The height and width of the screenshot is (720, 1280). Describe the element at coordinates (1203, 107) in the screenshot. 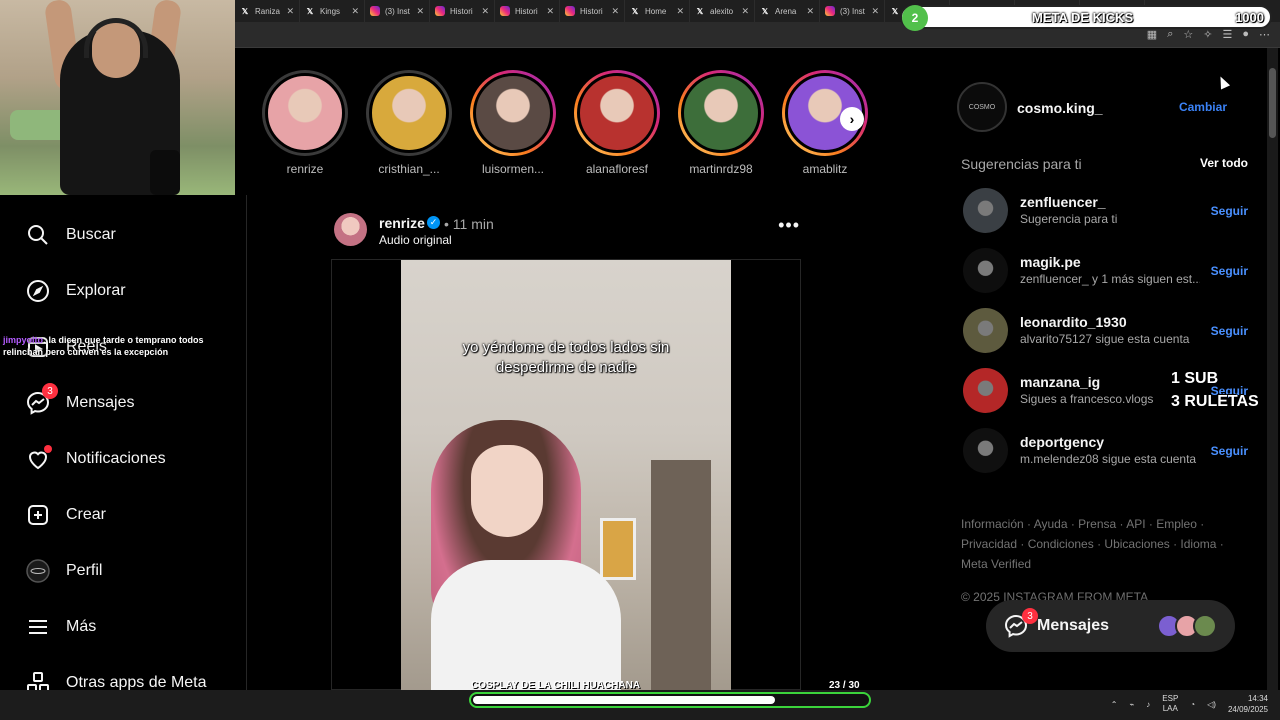

I see `switch-account-button: Cambiar` at that location.